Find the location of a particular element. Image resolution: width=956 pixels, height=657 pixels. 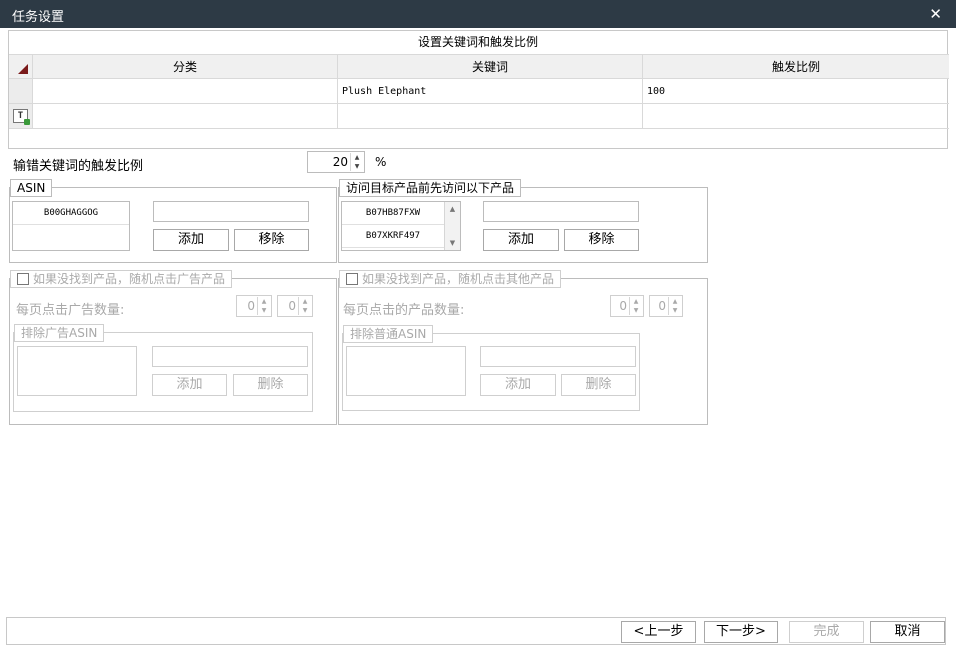

table-row: Plush Elephant 100 is located at coordinates (479, 91).